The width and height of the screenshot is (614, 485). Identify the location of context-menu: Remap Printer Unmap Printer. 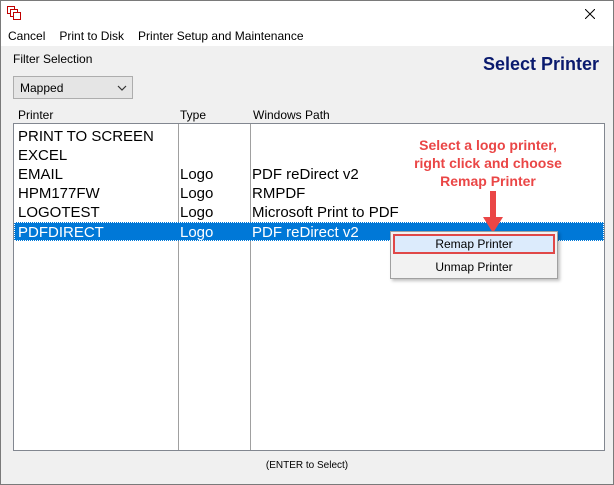
(474, 255).